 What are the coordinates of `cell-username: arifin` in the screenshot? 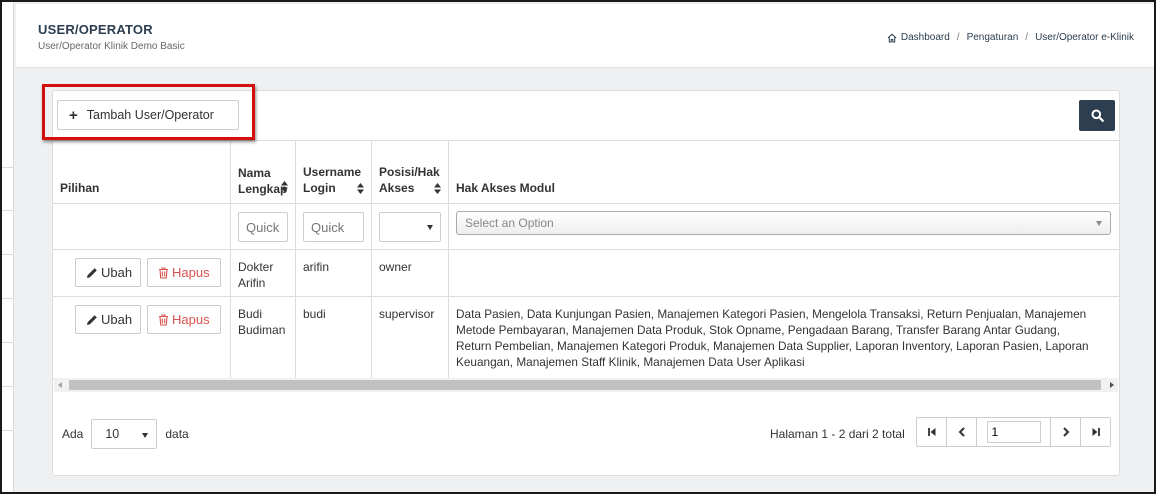 It's located at (334, 273).